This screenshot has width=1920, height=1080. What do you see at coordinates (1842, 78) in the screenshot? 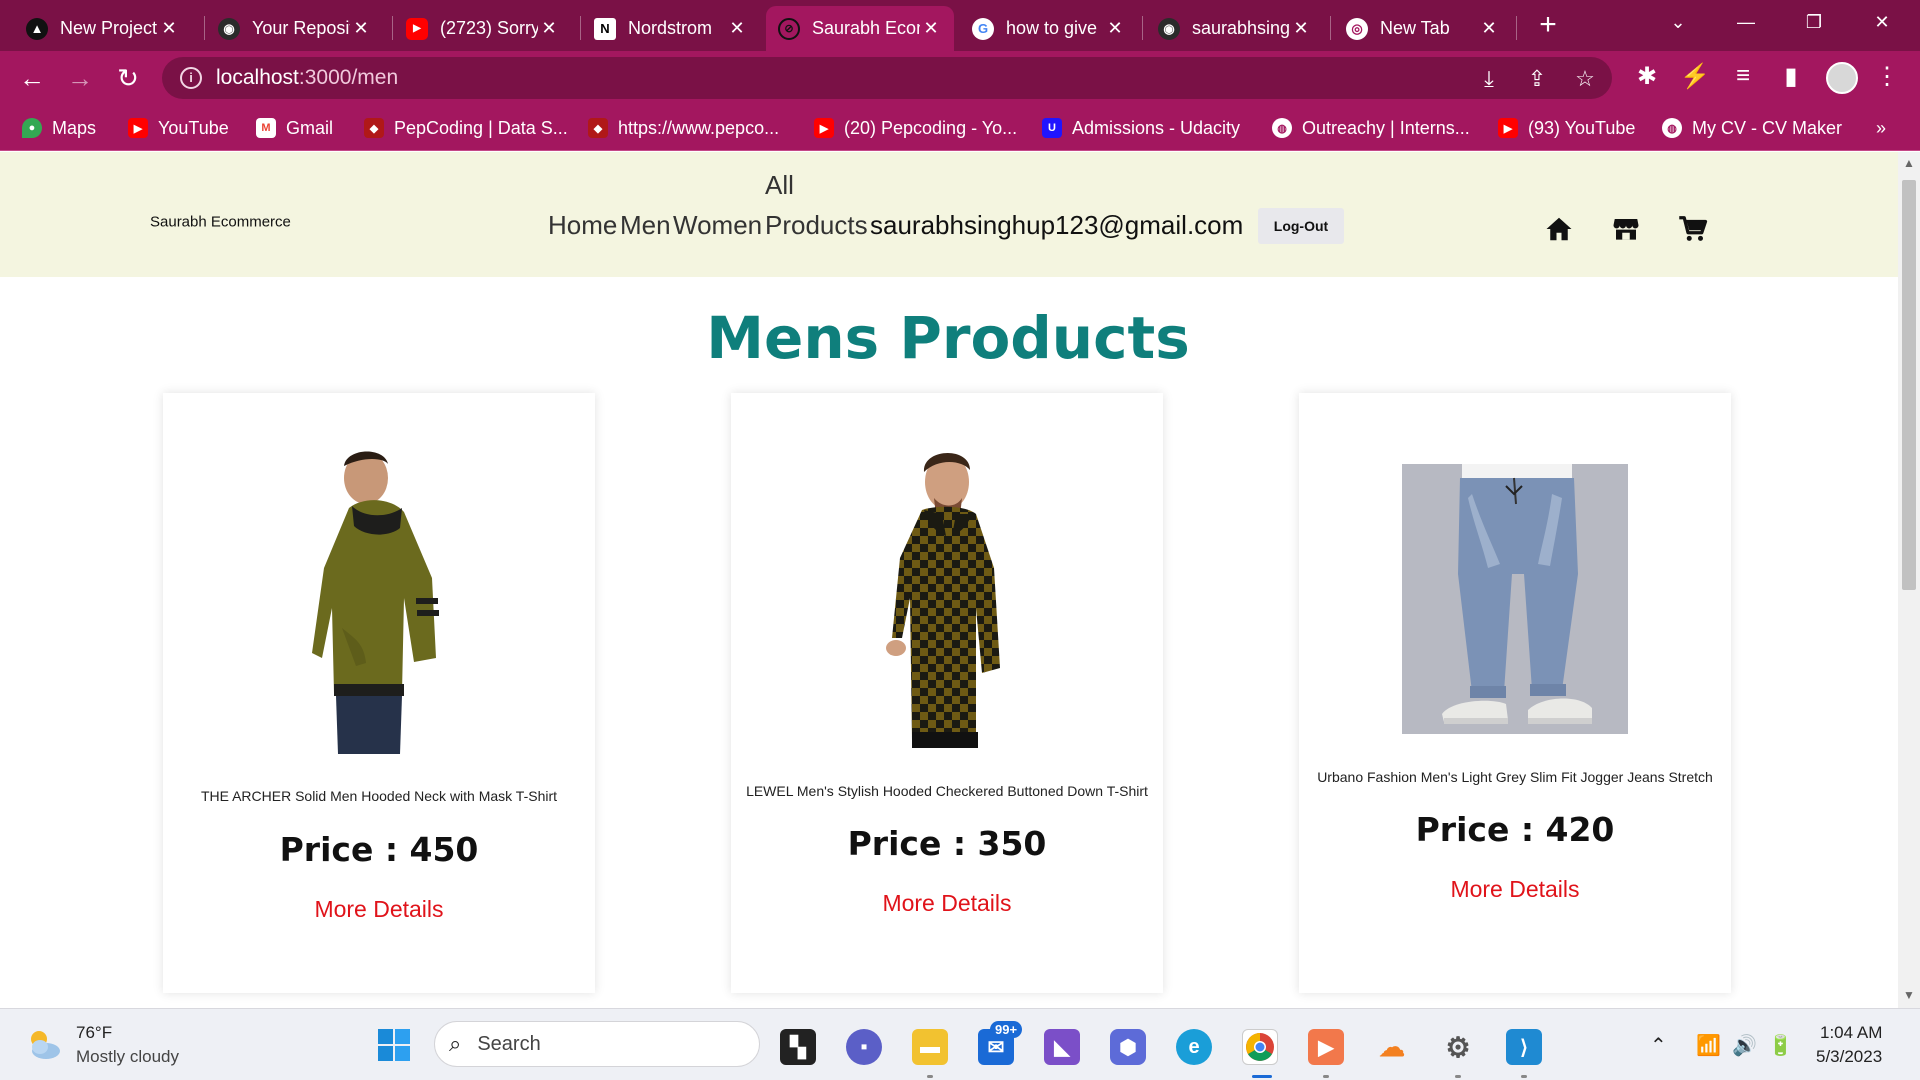
I see `profile-avatar` at bounding box center [1842, 78].